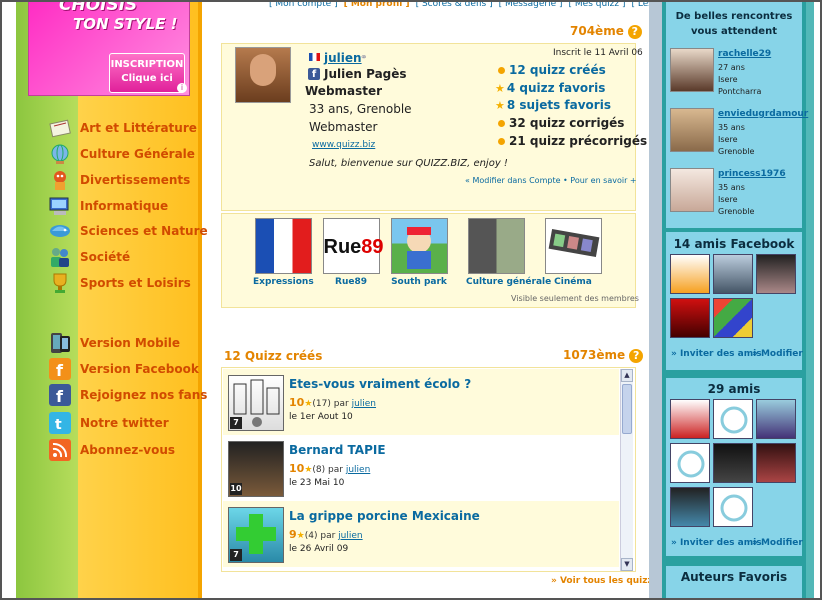  I want to click on favorite-image, so click(496, 246).